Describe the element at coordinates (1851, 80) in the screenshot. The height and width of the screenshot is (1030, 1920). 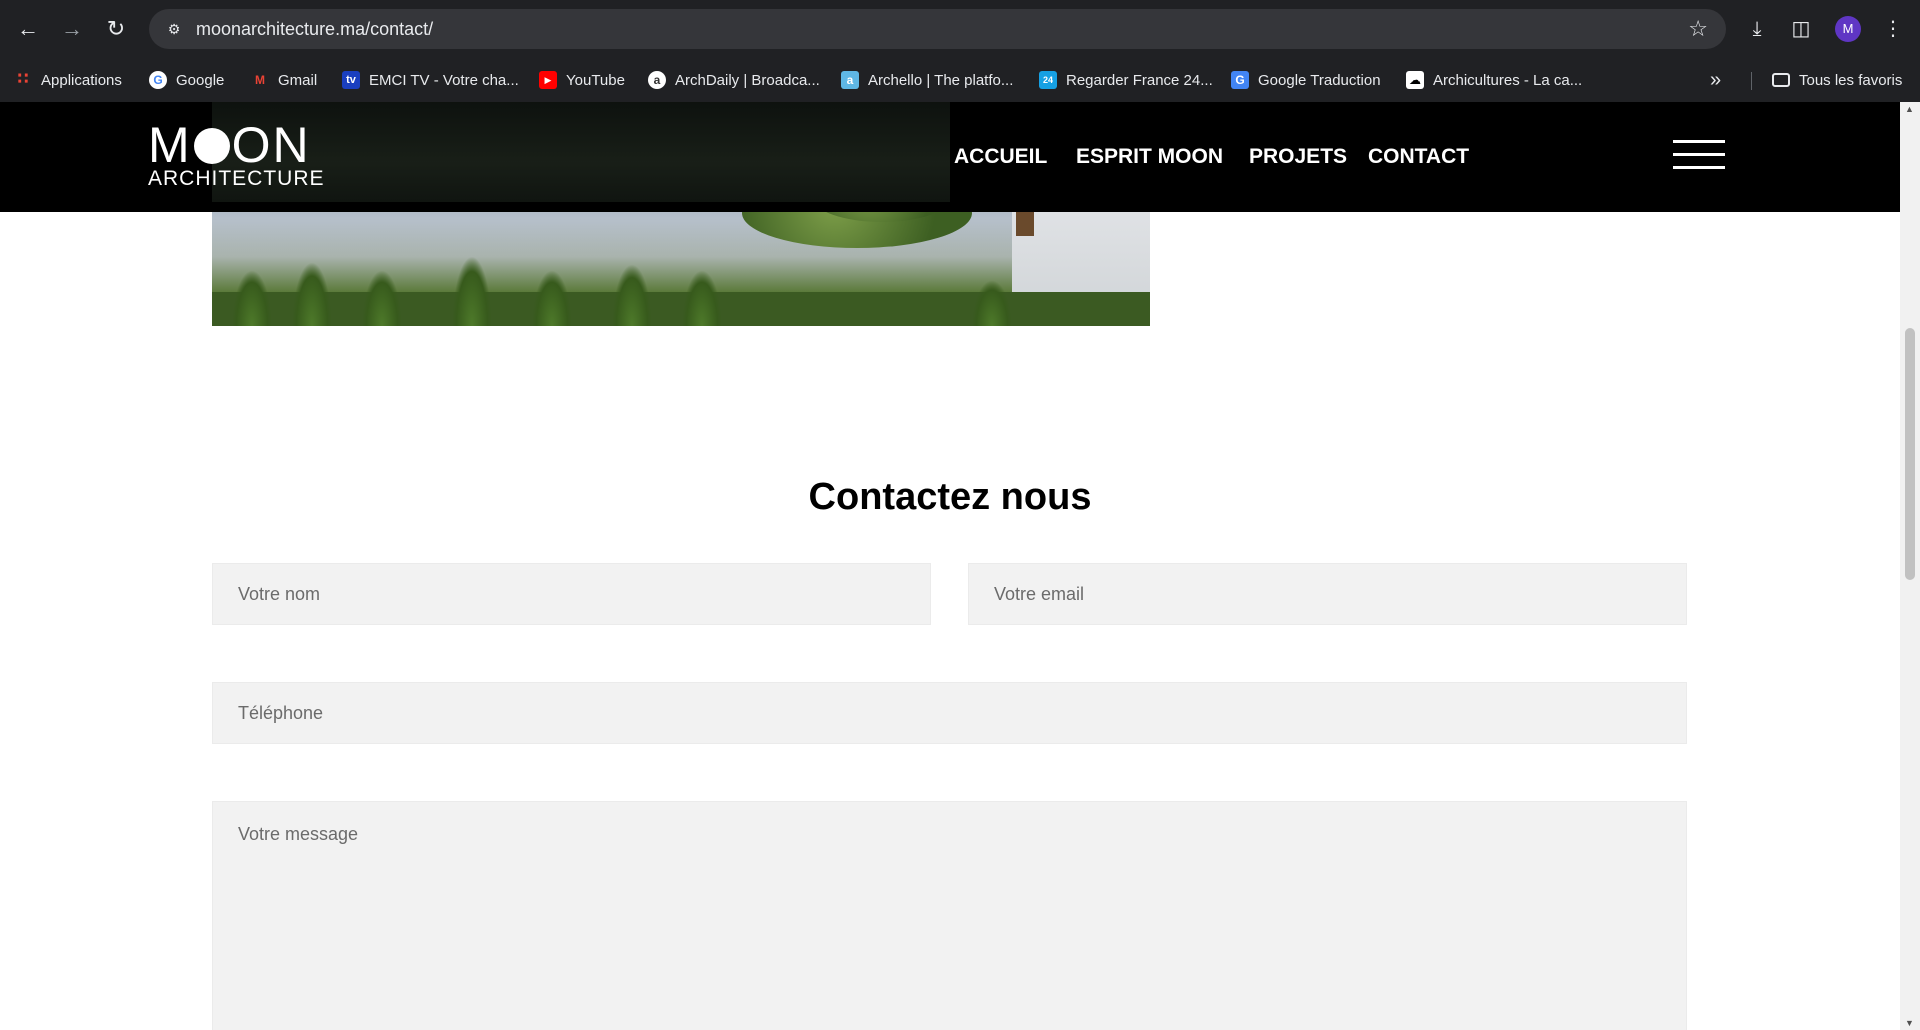
I see `bookmark-label: Tous les favoris` at that location.